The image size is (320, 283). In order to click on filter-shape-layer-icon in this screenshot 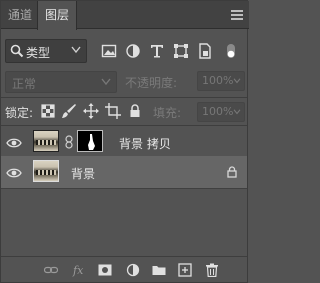, I will do `click(181, 51)`.